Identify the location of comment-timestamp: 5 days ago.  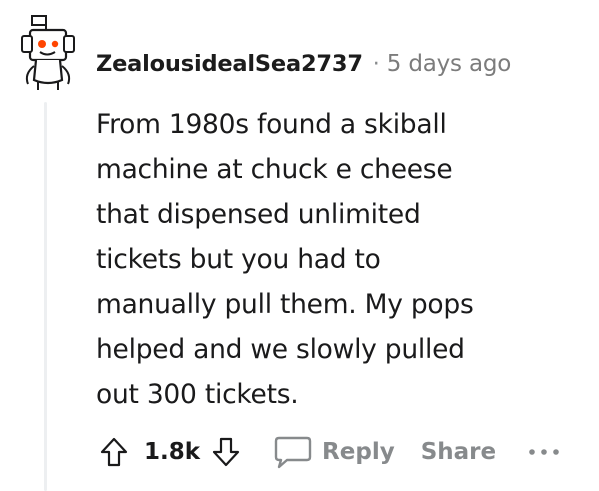
(449, 64).